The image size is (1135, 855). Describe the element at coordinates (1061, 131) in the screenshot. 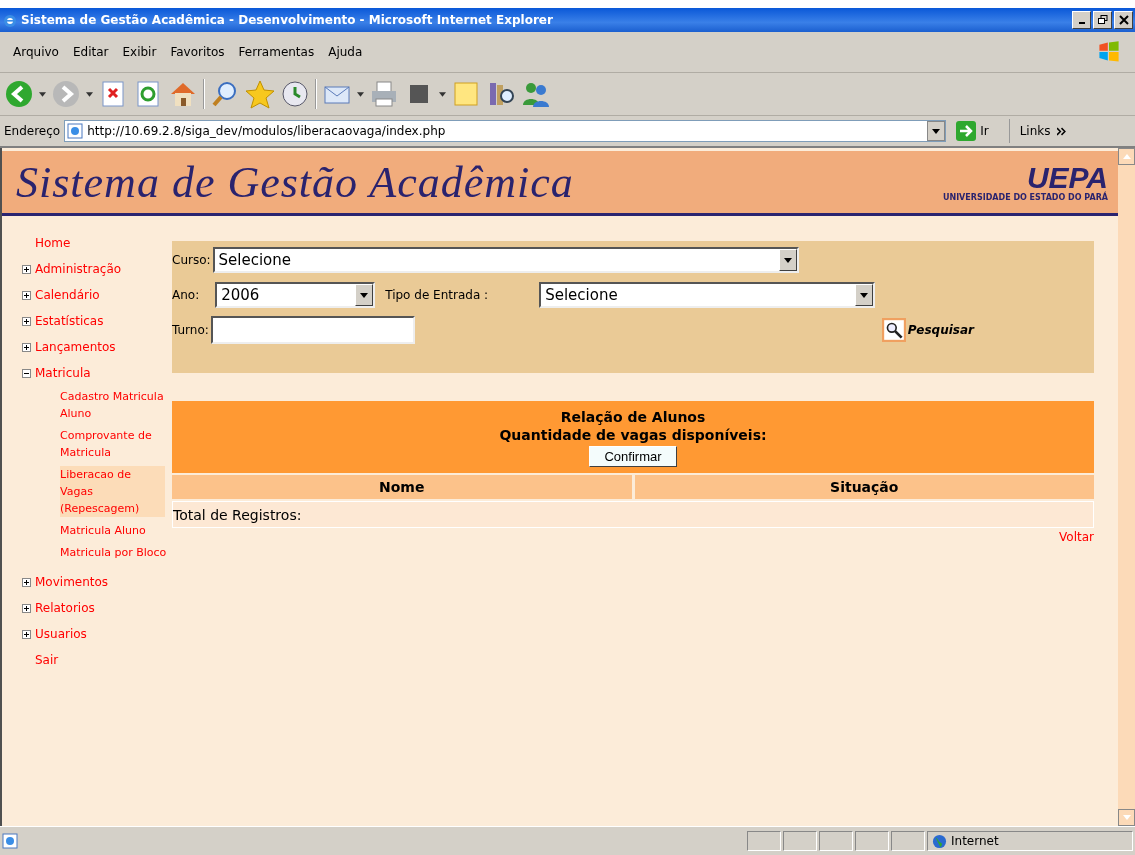

I see `chevron-icon` at that location.